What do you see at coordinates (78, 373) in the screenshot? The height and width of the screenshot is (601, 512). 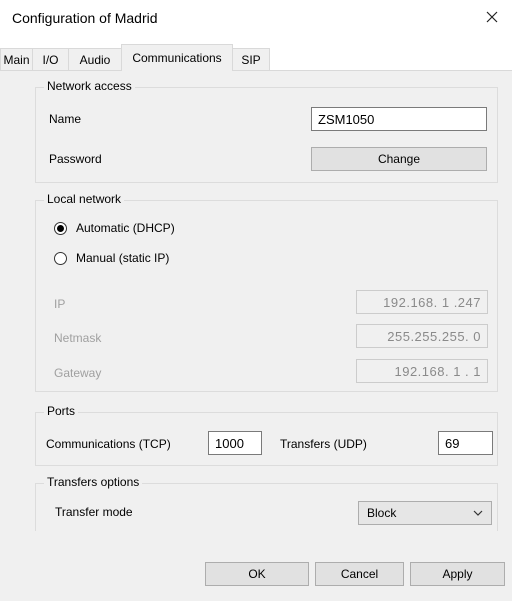 I see `gateway-label: Gateway` at bounding box center [78, 373].